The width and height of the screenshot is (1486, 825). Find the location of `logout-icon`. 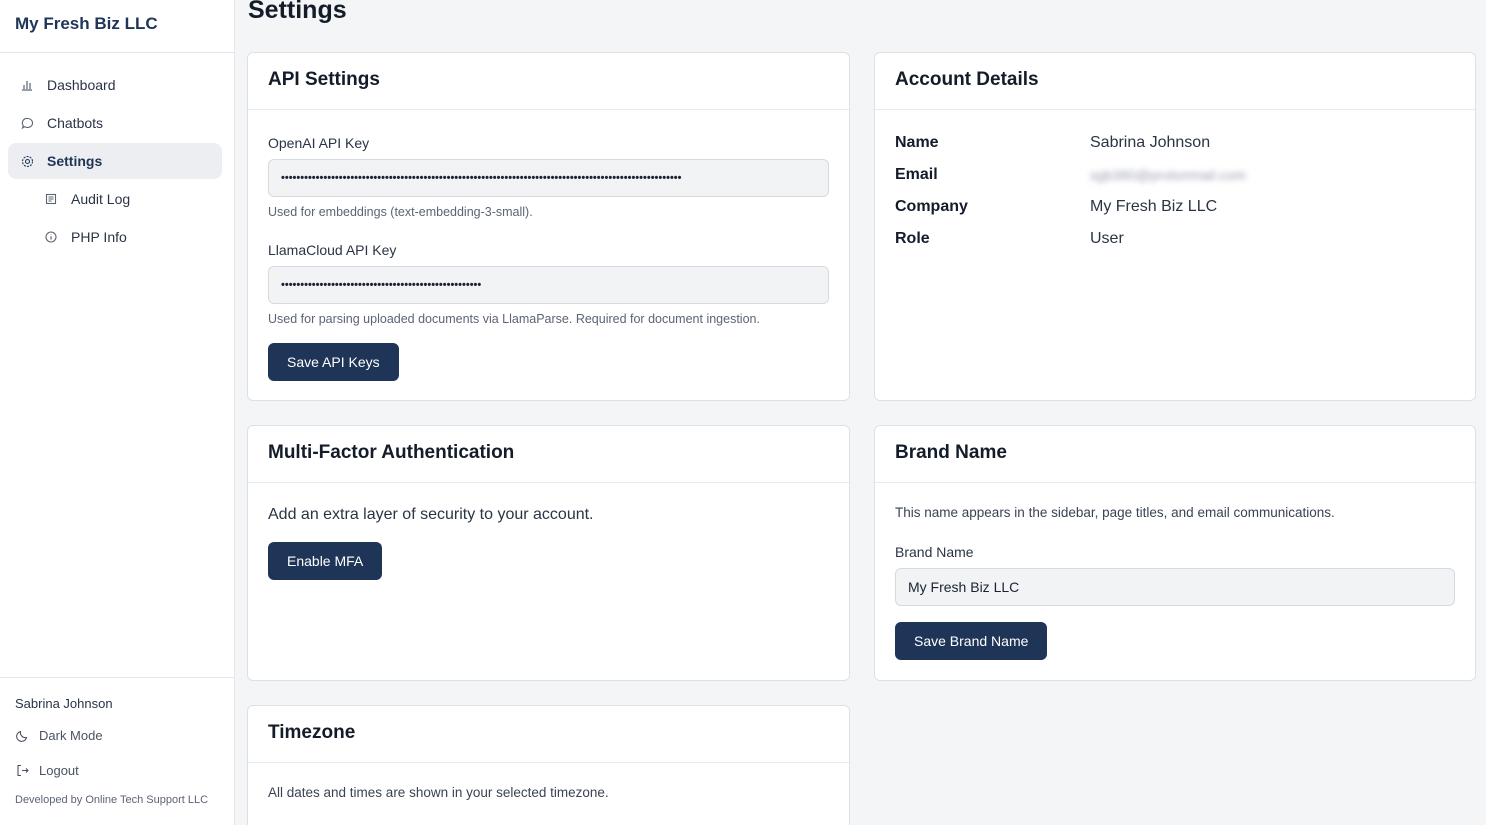

logout-icon is located at coordinates (22, 770).